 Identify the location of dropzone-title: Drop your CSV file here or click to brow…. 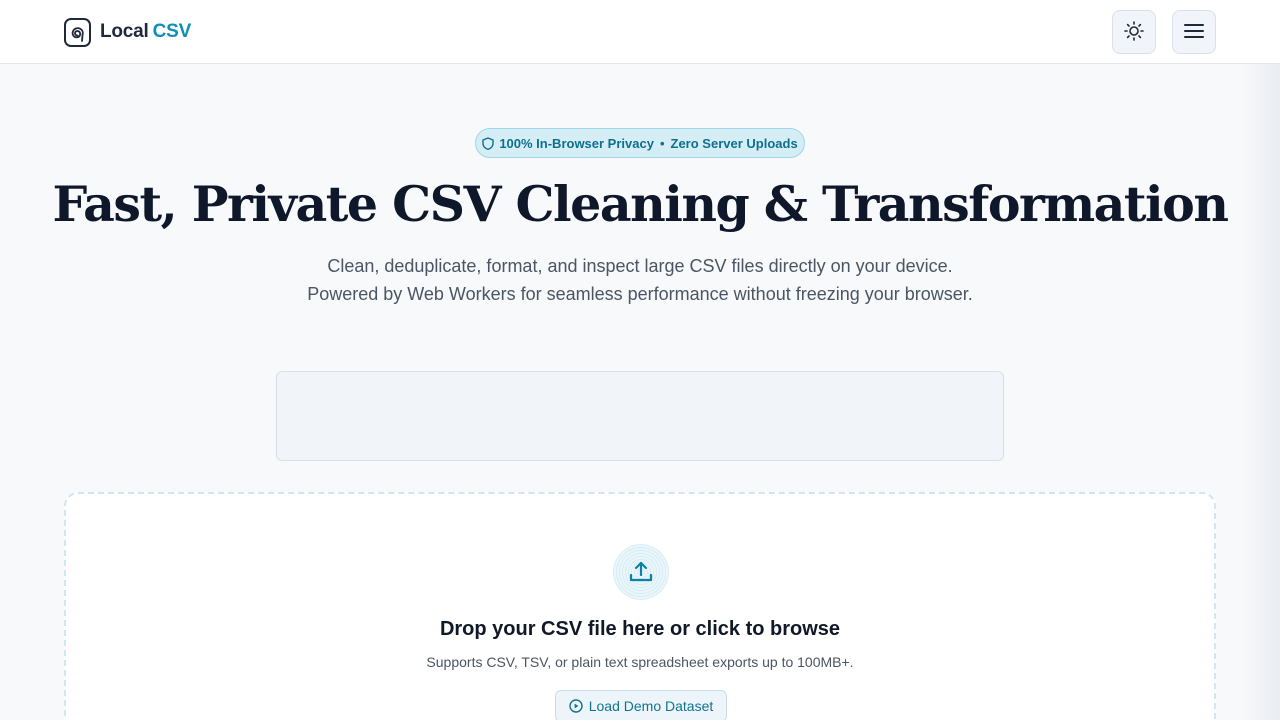
(640, 629).